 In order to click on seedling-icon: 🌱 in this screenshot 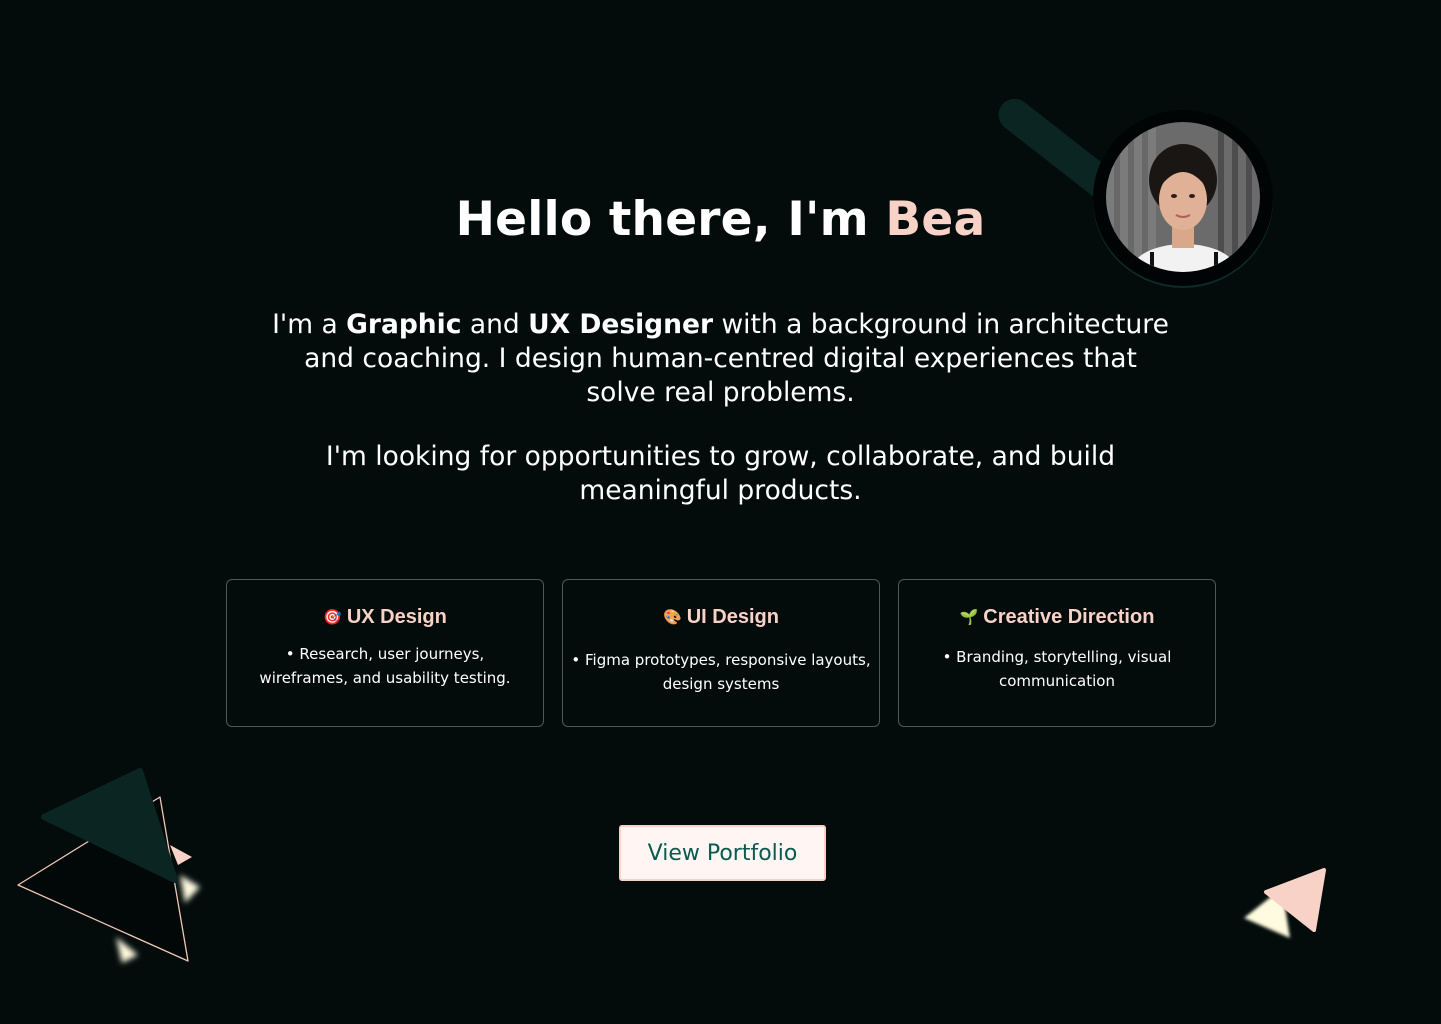, I will do `click(969, 617)`.